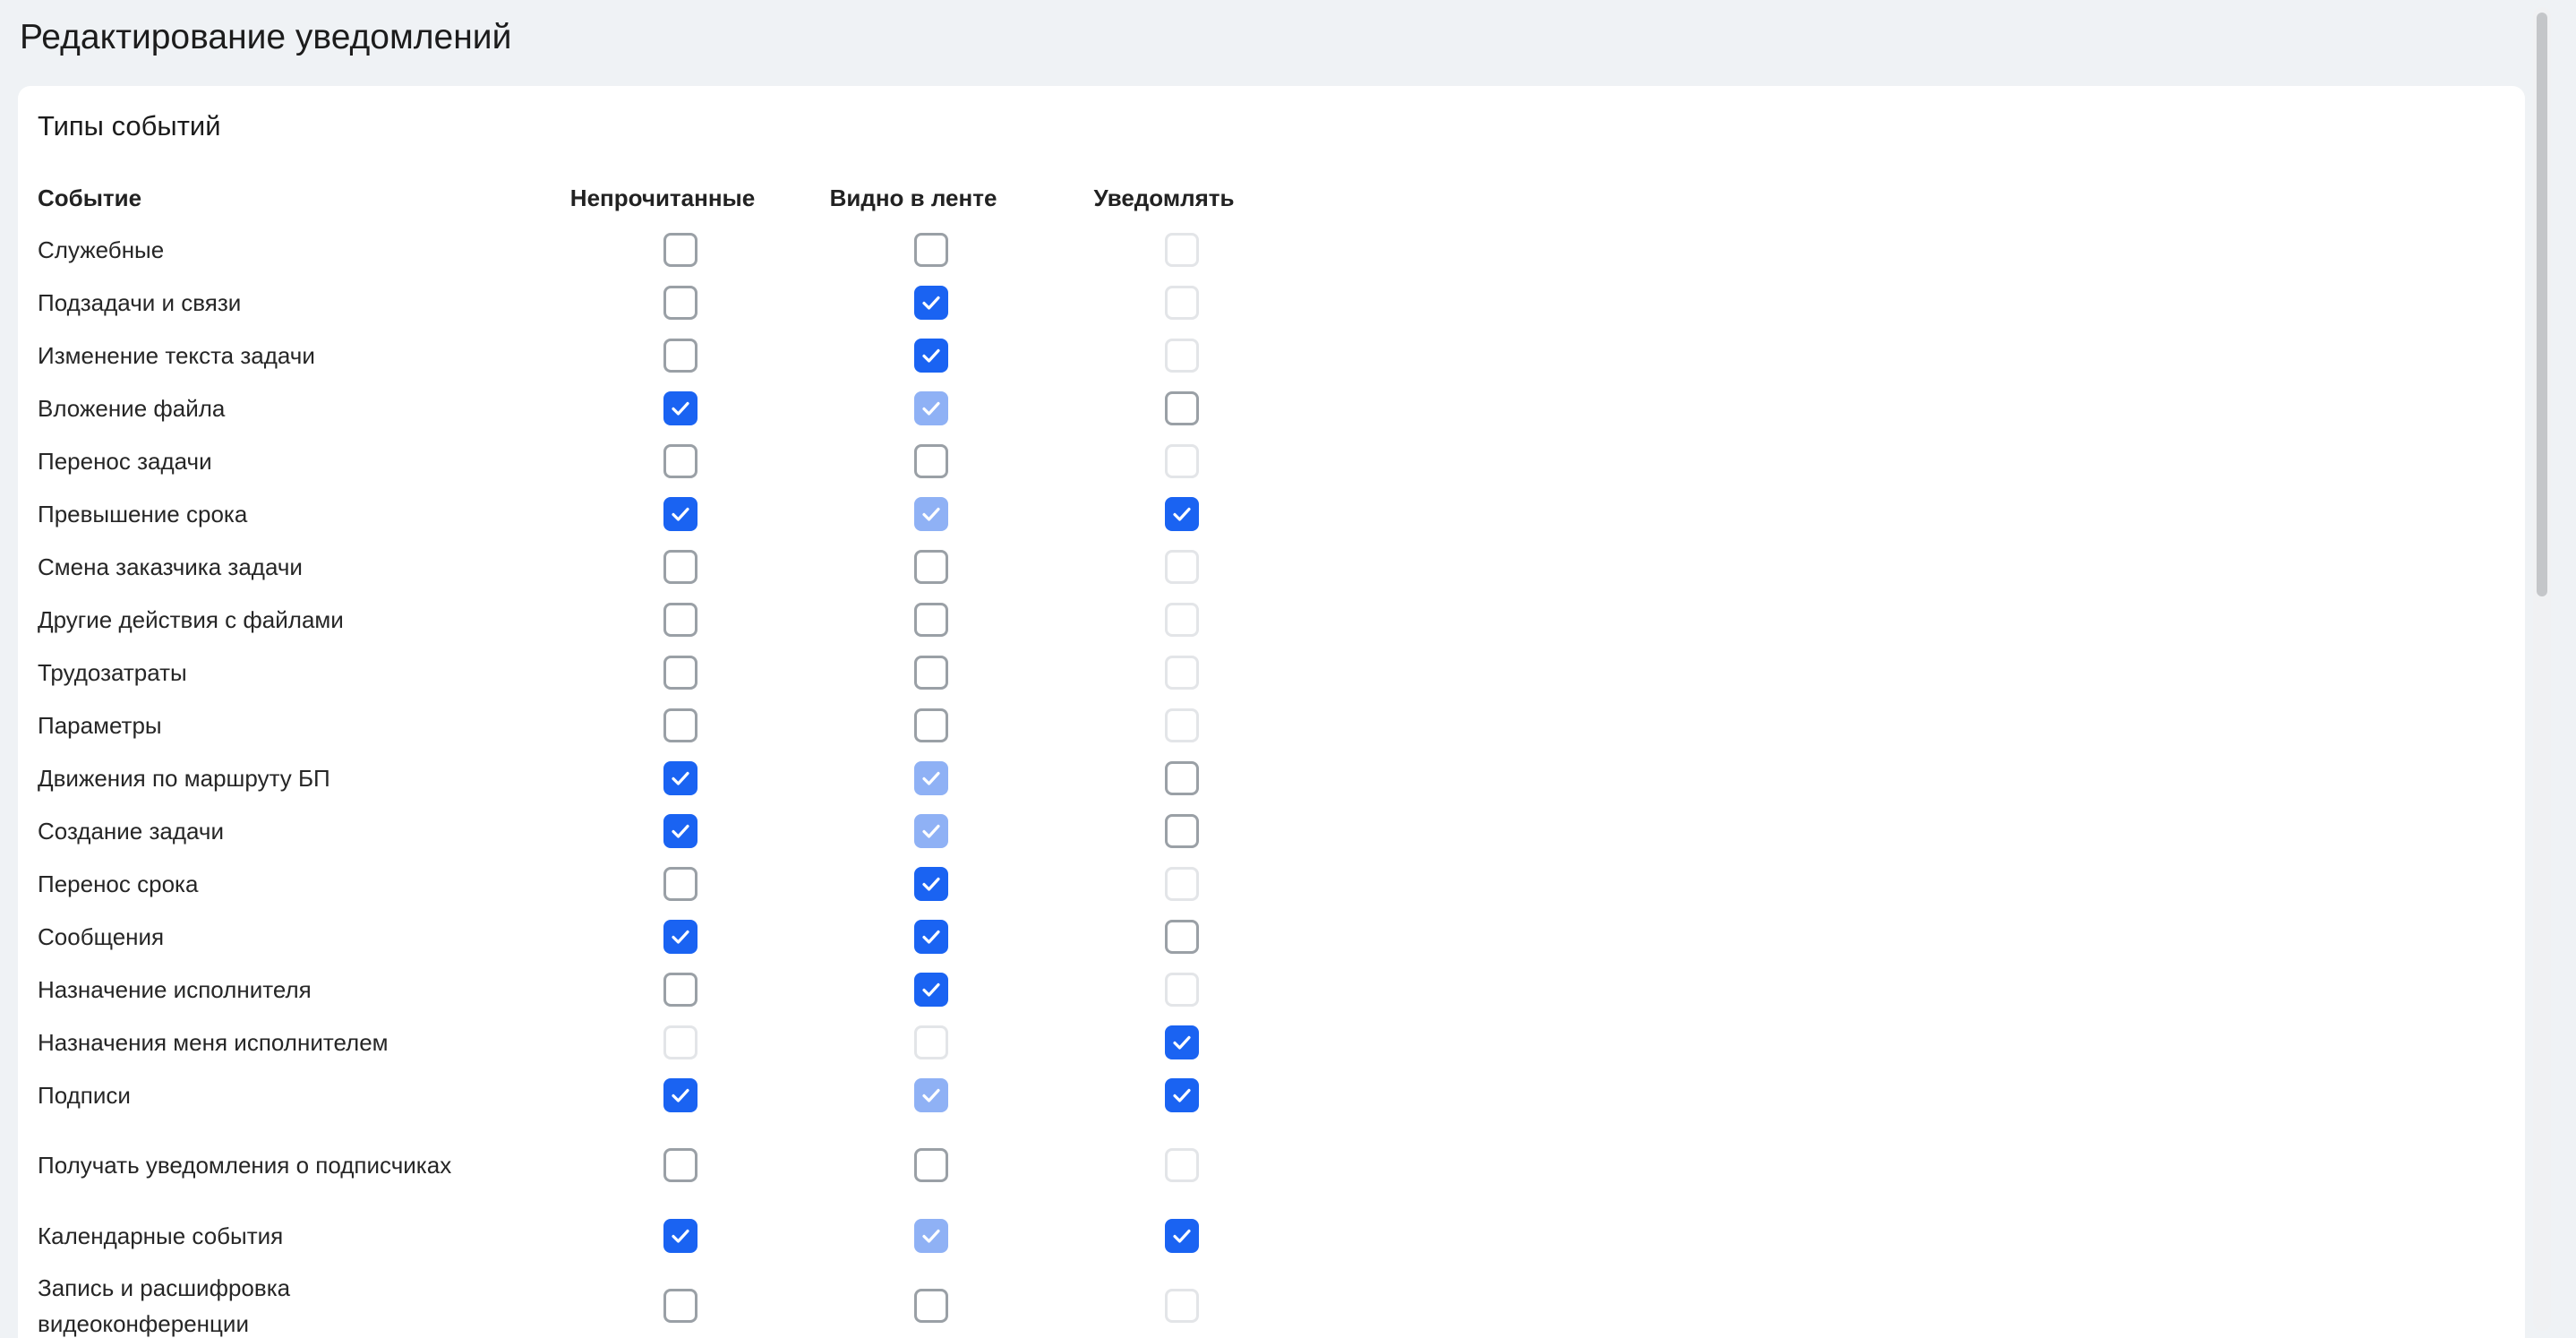 This screenshot has width=2576, height=1338. I want to click on table-row: Изменение текста задачи, so click(689, 355).